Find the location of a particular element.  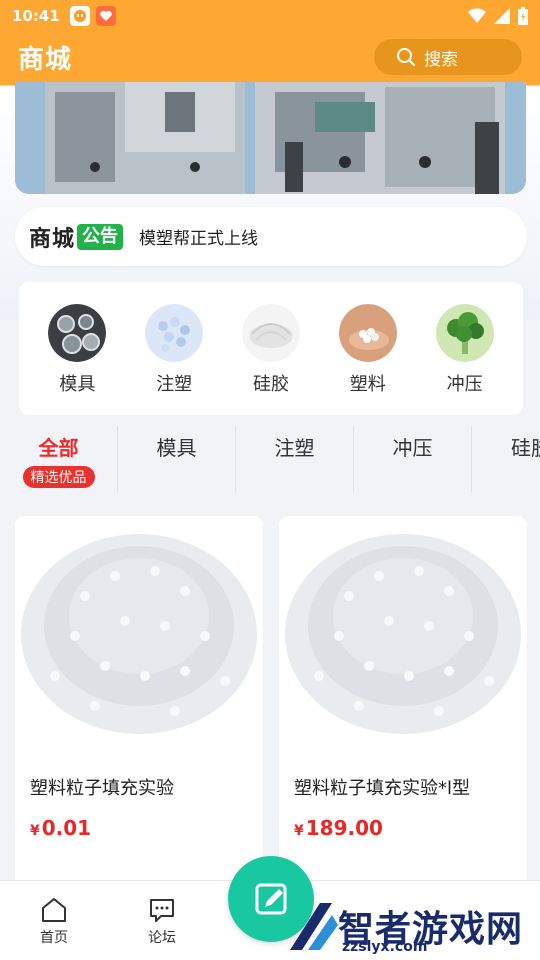

silicone-icon is located at coordinates (270, 333).